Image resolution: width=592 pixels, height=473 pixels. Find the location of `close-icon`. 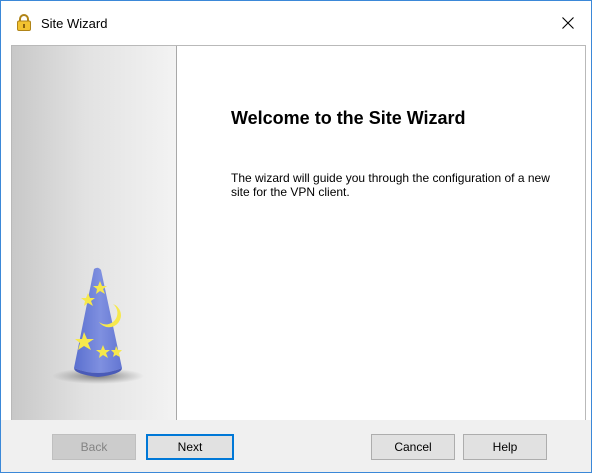

close-icon is located at coordinates (568, 22).